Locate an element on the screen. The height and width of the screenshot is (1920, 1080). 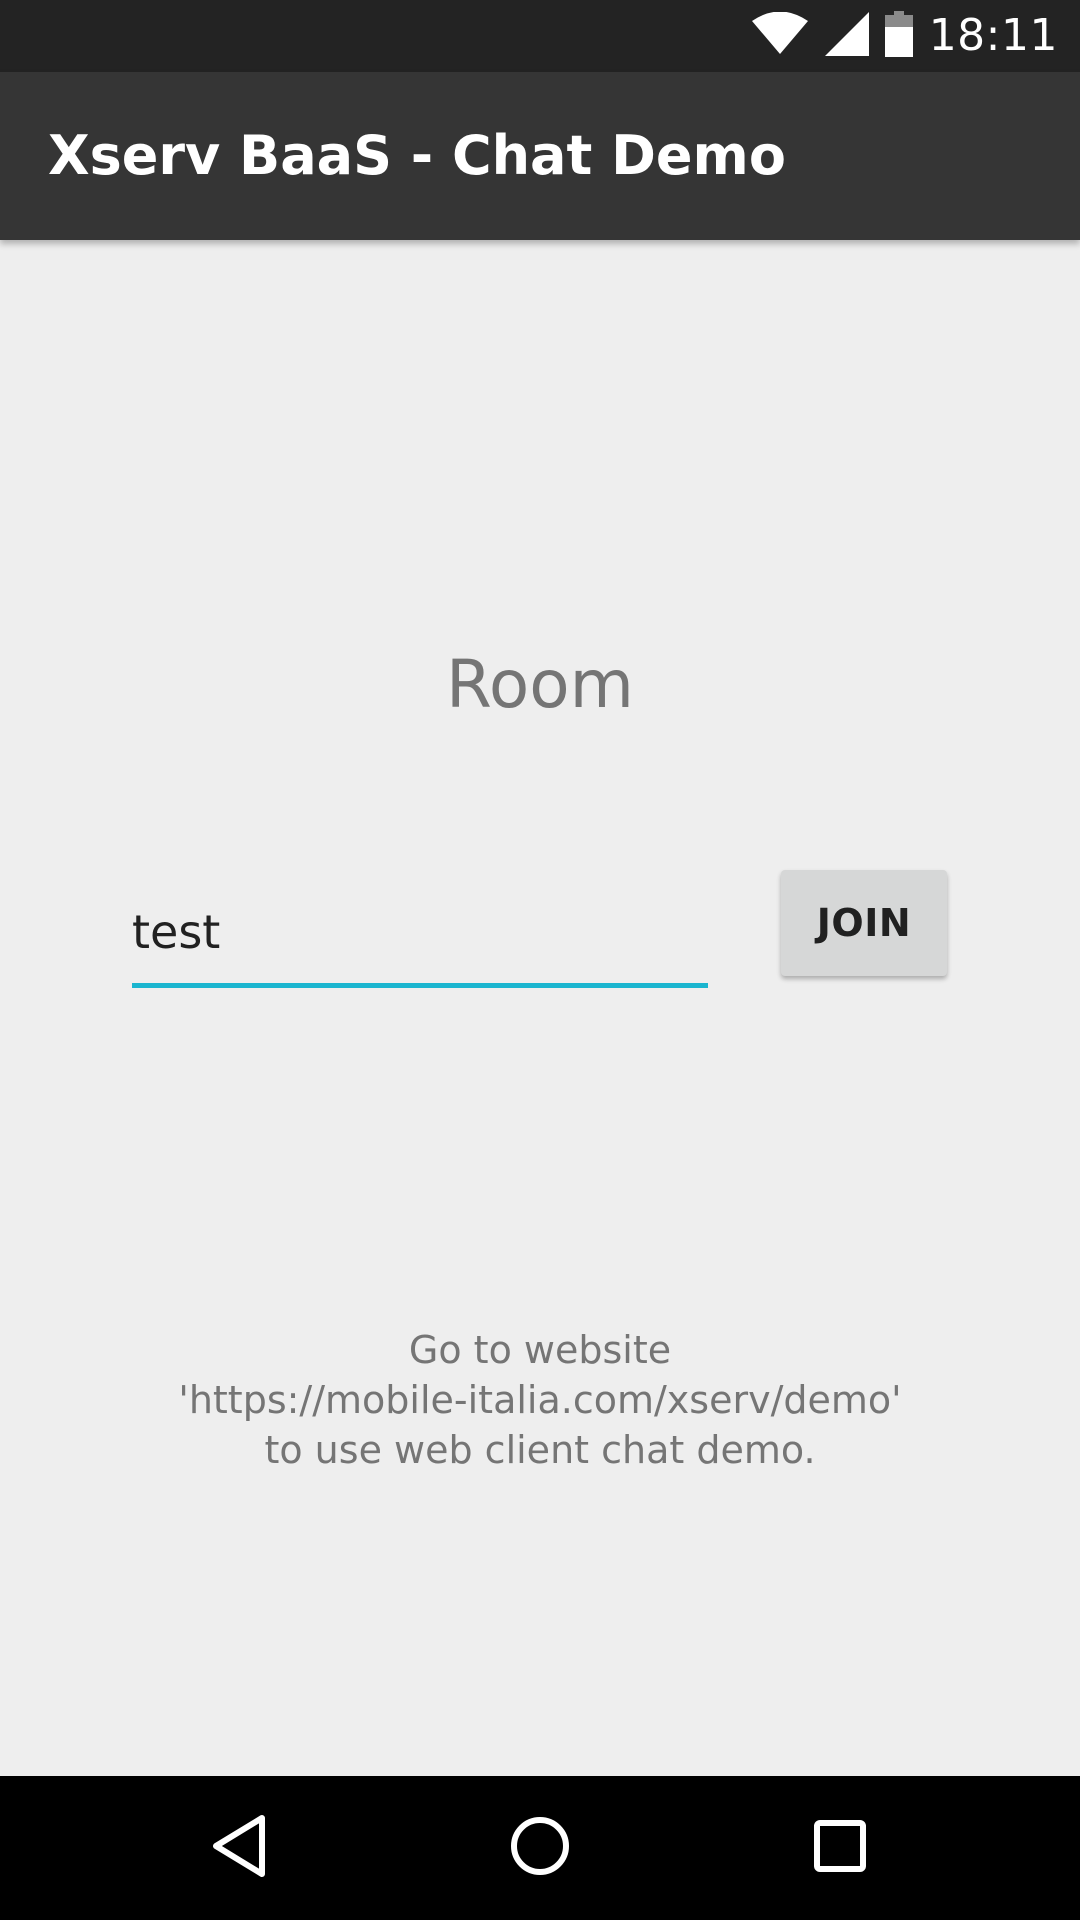
info-line-2: 'https://mobile-italia.com/xserv/demo' is located at coordinates (540, 1400).